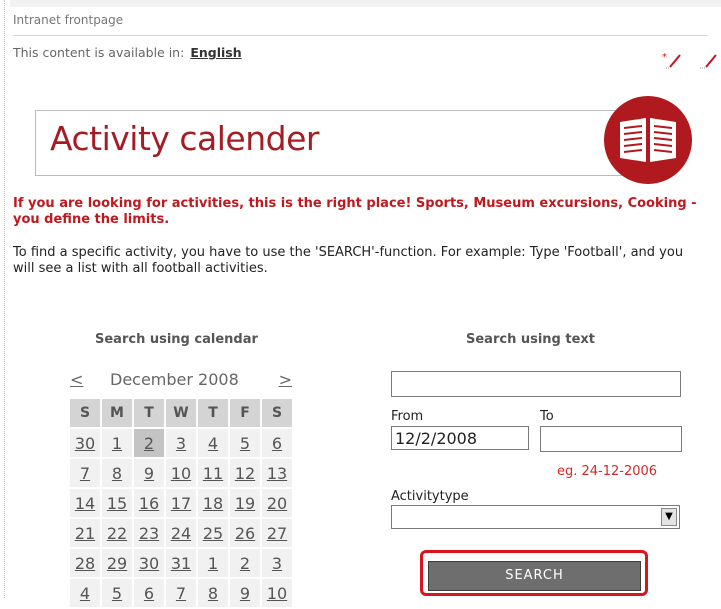 This screenshot has height=609, width=721. I want to click on calendar-week-row: 14 15 16 17 18 19 20, so click(181, 503).